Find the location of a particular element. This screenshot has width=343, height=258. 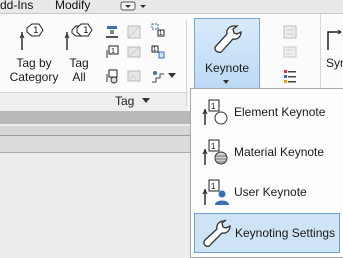

menu-item-user-keynote: 1 User Keynote is located at coordinates (266, 192).